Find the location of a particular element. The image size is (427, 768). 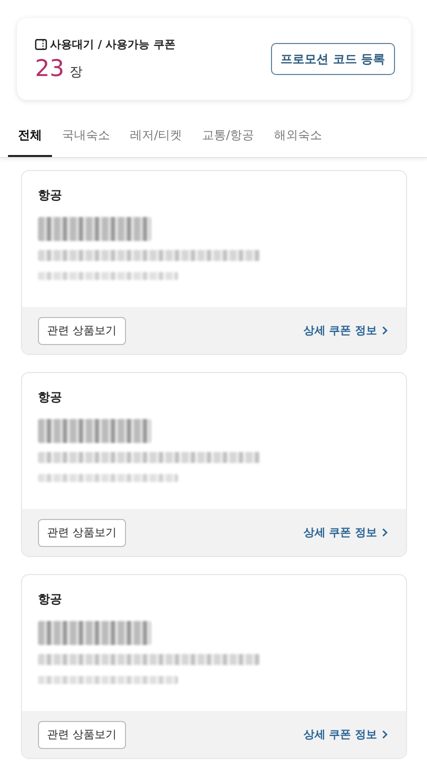

coupon-count: 23 is located at coordinates (49, 69).